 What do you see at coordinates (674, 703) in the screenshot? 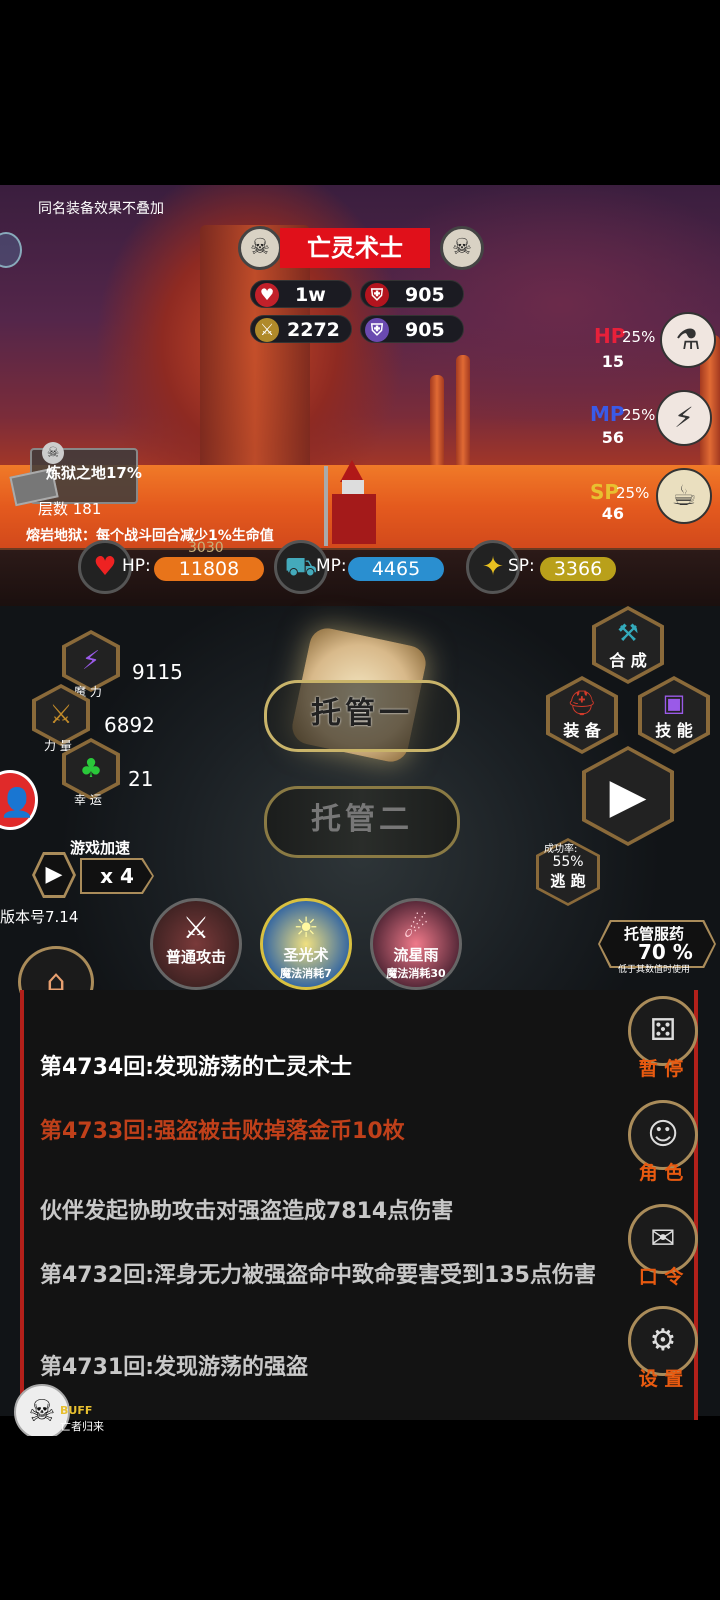
I see `spellbook-icon: ▣` at bounding box center [674, 703].